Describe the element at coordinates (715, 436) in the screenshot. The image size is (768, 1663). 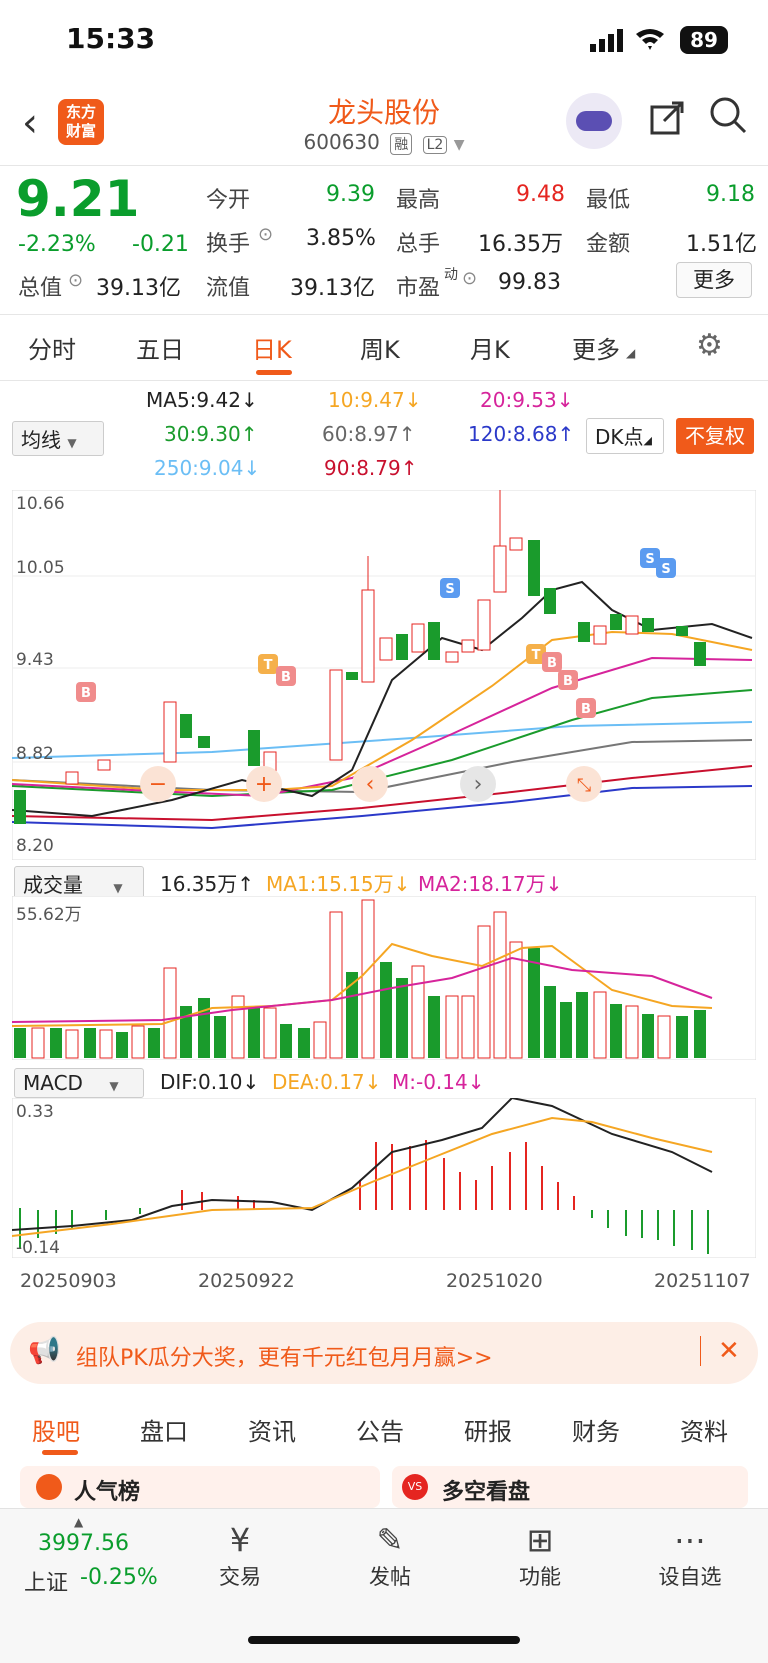
I see `adjust-price-button: 不复权` at that location.